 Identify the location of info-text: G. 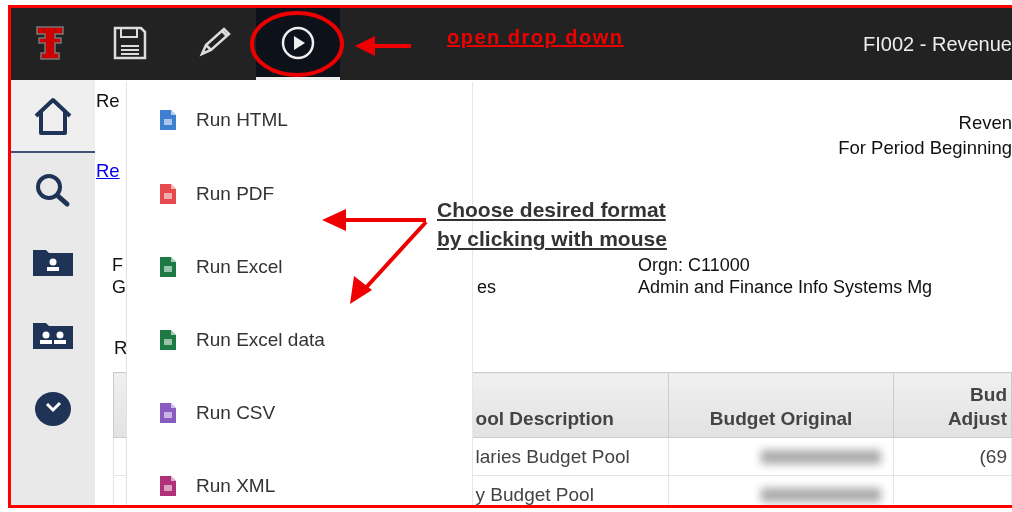
(119, 287).